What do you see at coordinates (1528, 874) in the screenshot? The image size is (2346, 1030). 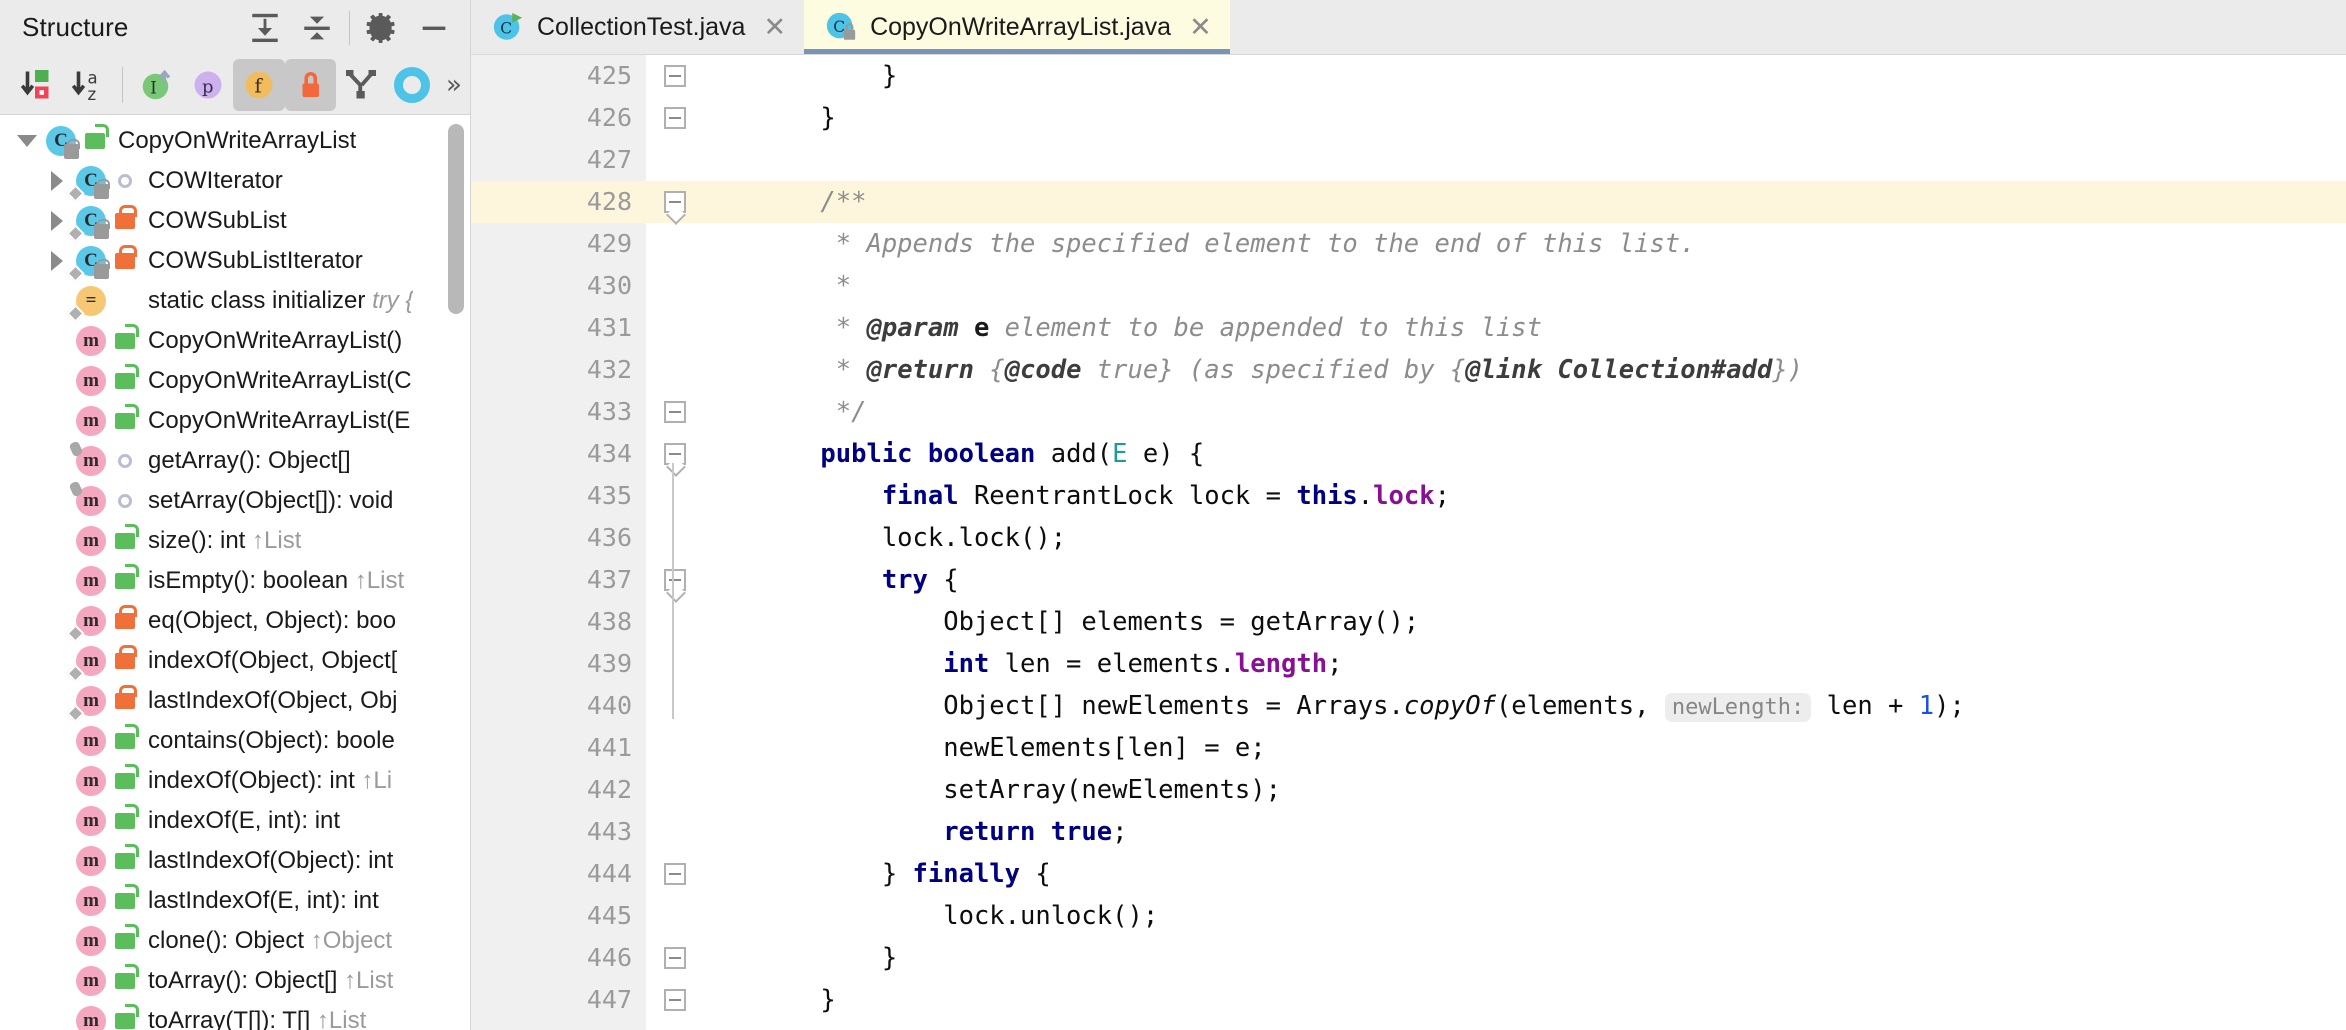 I see `code-line: } finally {` at bounding box center [1528, 874].